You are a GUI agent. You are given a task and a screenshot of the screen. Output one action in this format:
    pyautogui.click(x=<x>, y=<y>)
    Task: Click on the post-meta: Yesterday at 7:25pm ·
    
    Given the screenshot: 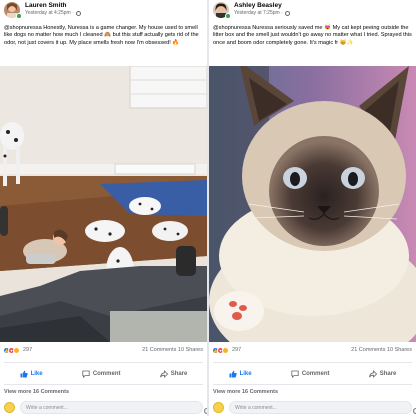 What is the action you would take?
    pyautogui.click(x=262, y=13)
    